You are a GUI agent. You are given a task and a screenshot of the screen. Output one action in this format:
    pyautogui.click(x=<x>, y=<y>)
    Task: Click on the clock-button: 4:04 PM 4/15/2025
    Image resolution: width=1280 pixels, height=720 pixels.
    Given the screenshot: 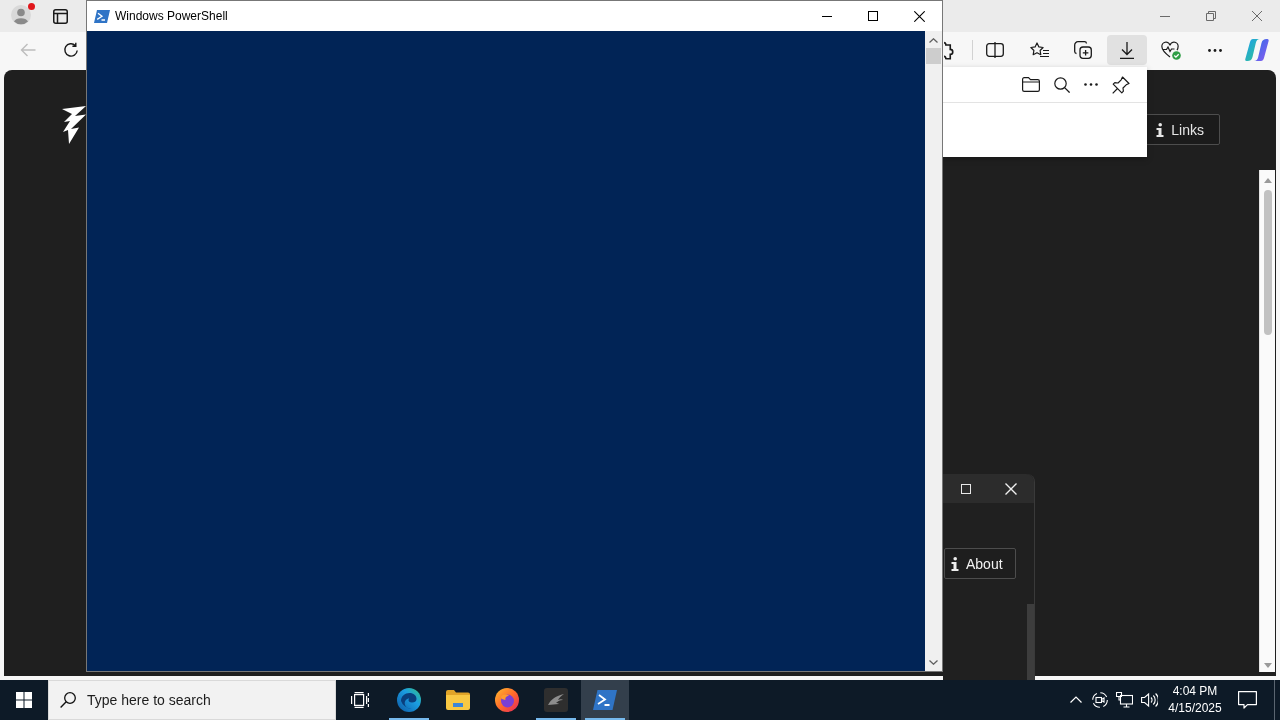 What is the action you would take?
    pyautogui.click(x=1195, y=700)
    